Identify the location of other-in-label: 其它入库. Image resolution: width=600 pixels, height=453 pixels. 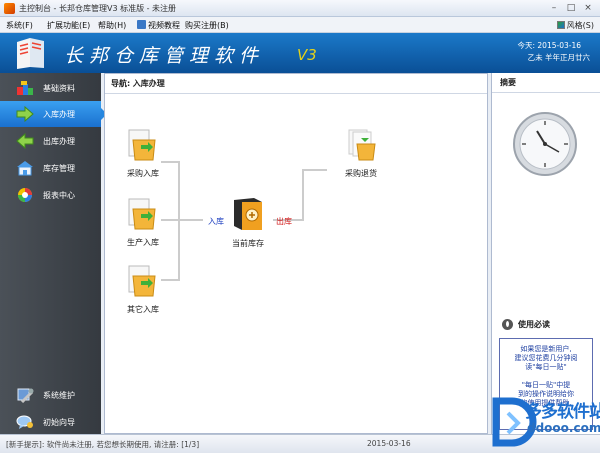
(143, 309).